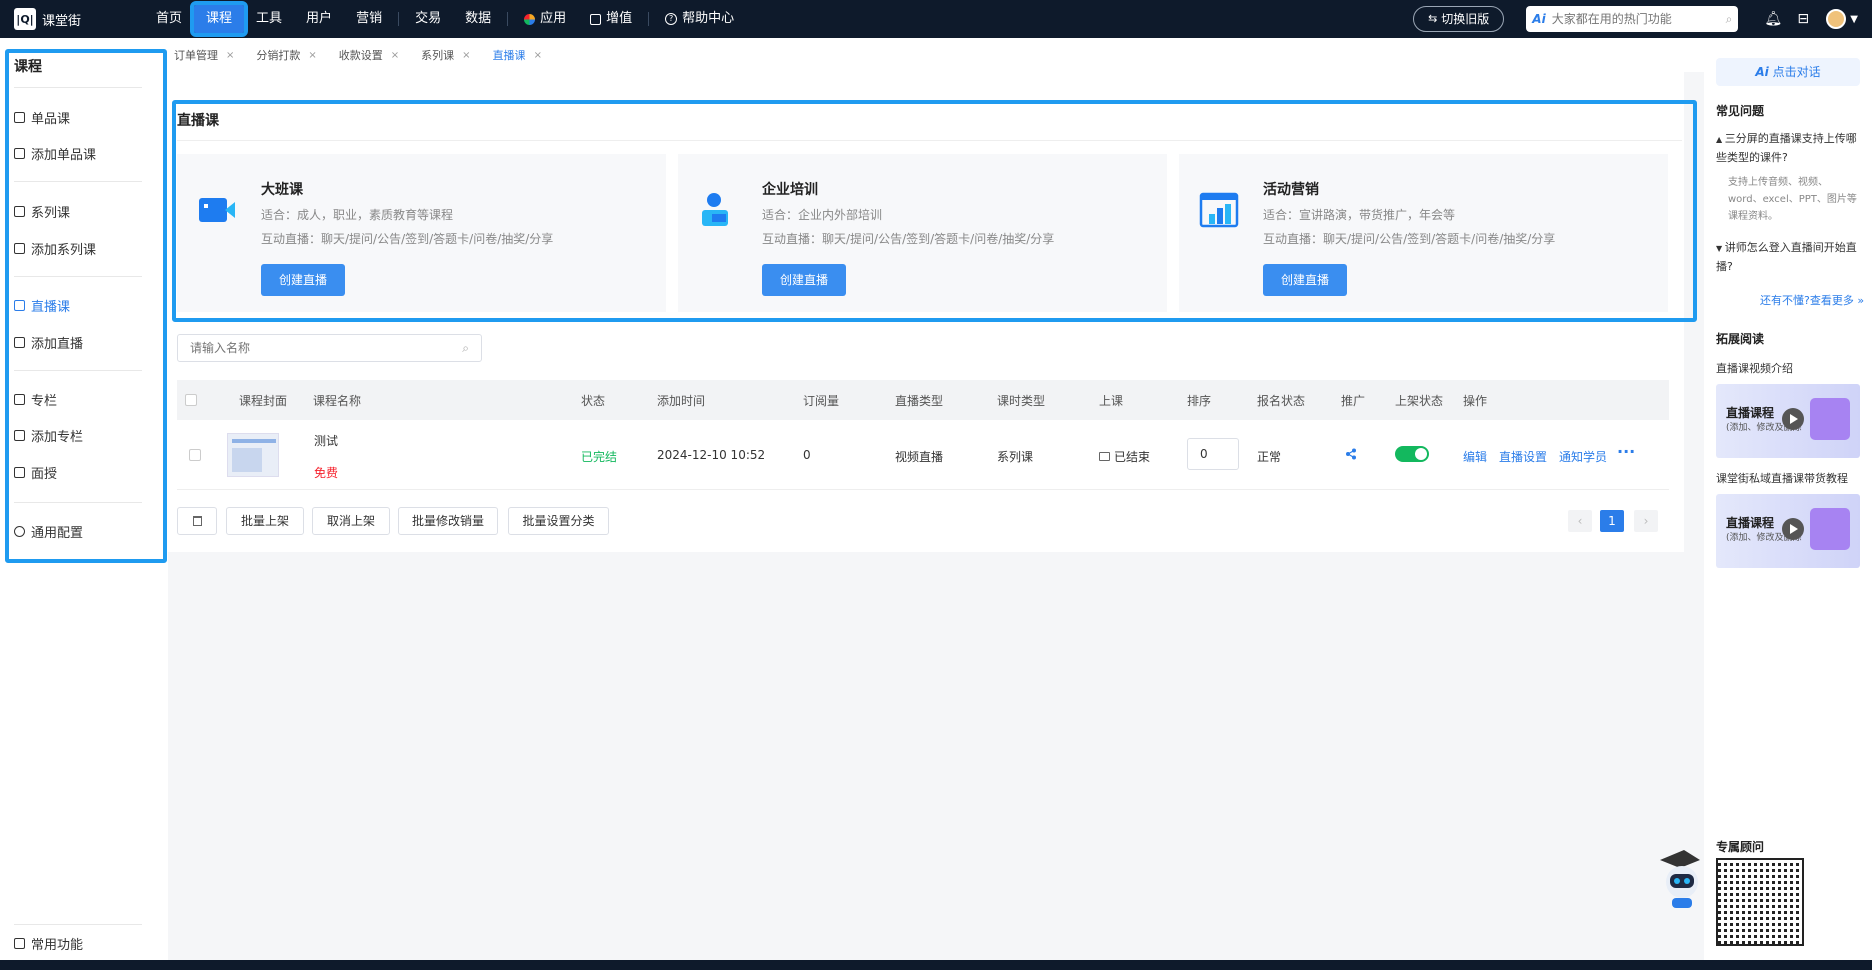  Describe the element at coordinates (1459, 19) in the screenshot. I see `switch-old-version-button: ⇆ 切换旧版` at that location.